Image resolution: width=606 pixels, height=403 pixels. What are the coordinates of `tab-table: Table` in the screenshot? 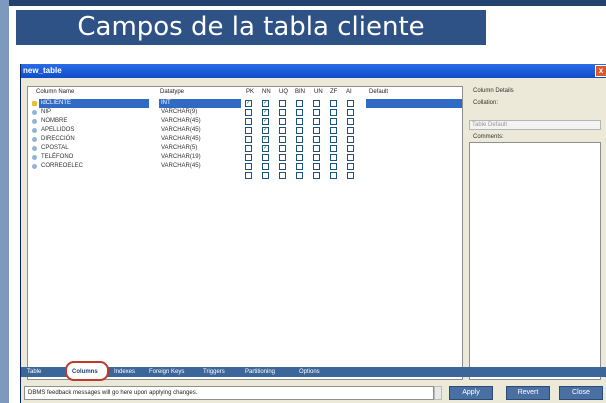 It's located at (34, 372).